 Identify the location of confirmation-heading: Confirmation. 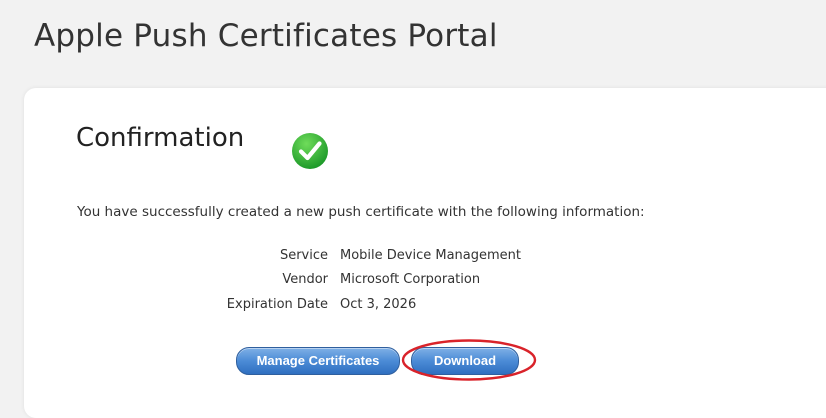
(160, 138).